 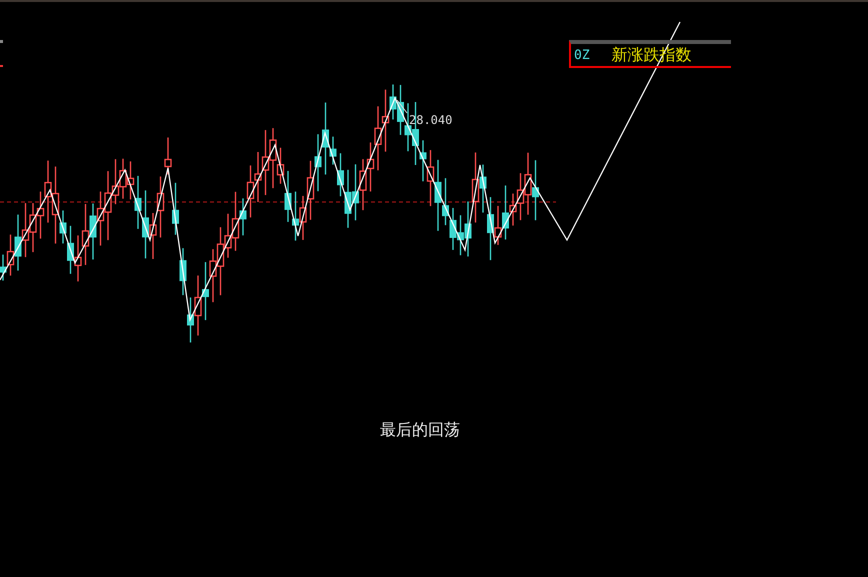 I want to click on chart-caption: 最后的回荡, so click(x=420, y=430).